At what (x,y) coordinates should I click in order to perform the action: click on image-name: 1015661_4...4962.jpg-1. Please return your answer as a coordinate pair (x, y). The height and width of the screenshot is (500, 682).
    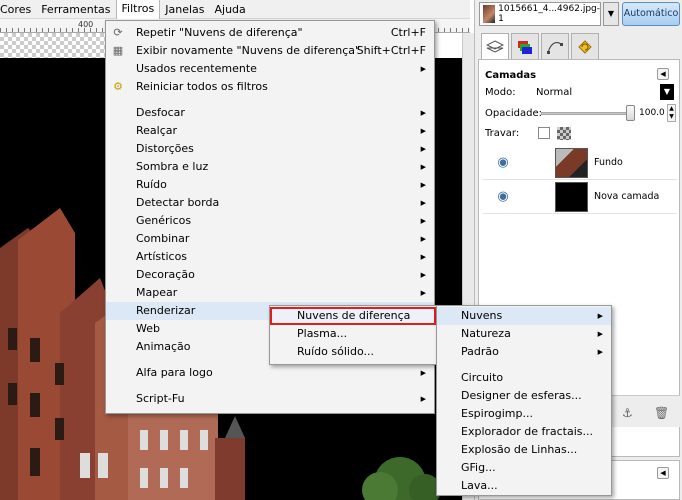
    Looking at the image, I should click on (549, 14).